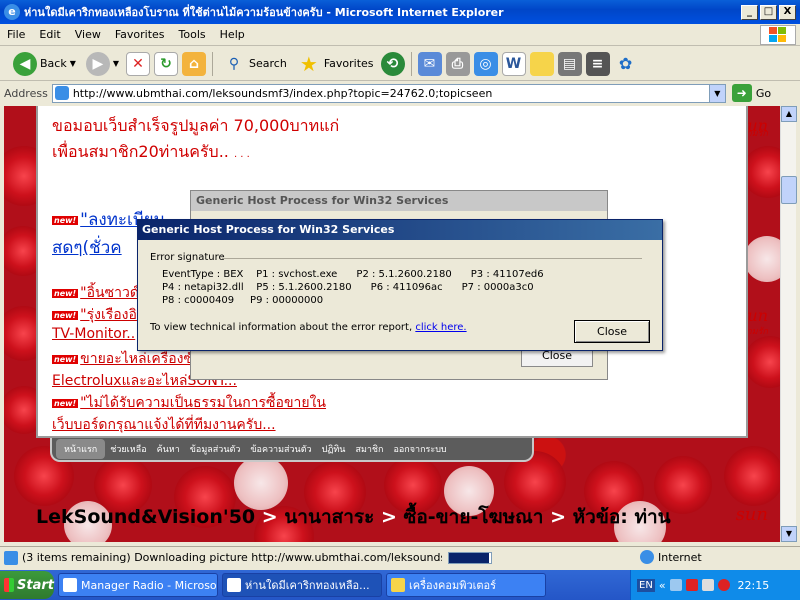 This screenshot has width=800, height=600. Describe the element at coordinates (128, 449) in the screenshot. I see `nav-help: ช่วยเหลือ` at that location.